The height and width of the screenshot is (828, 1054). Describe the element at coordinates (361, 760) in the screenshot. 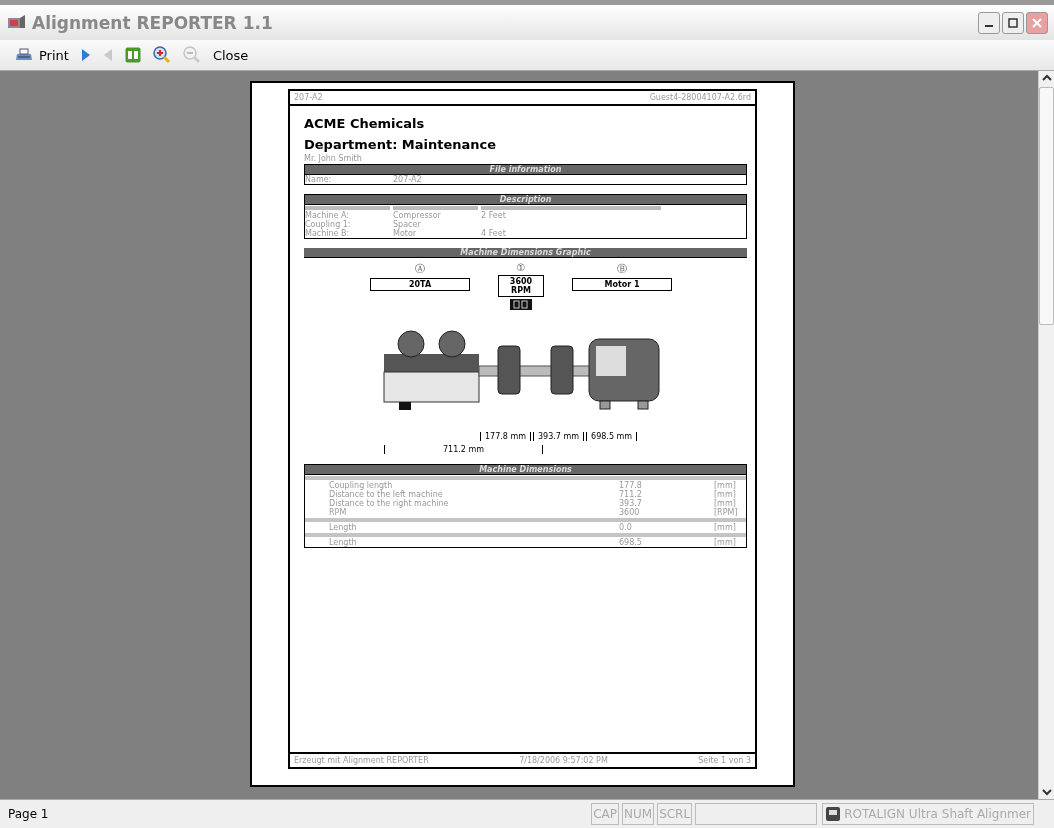

I see `footer-text: Erzeugt mit Alignment REPORTER` at that location.